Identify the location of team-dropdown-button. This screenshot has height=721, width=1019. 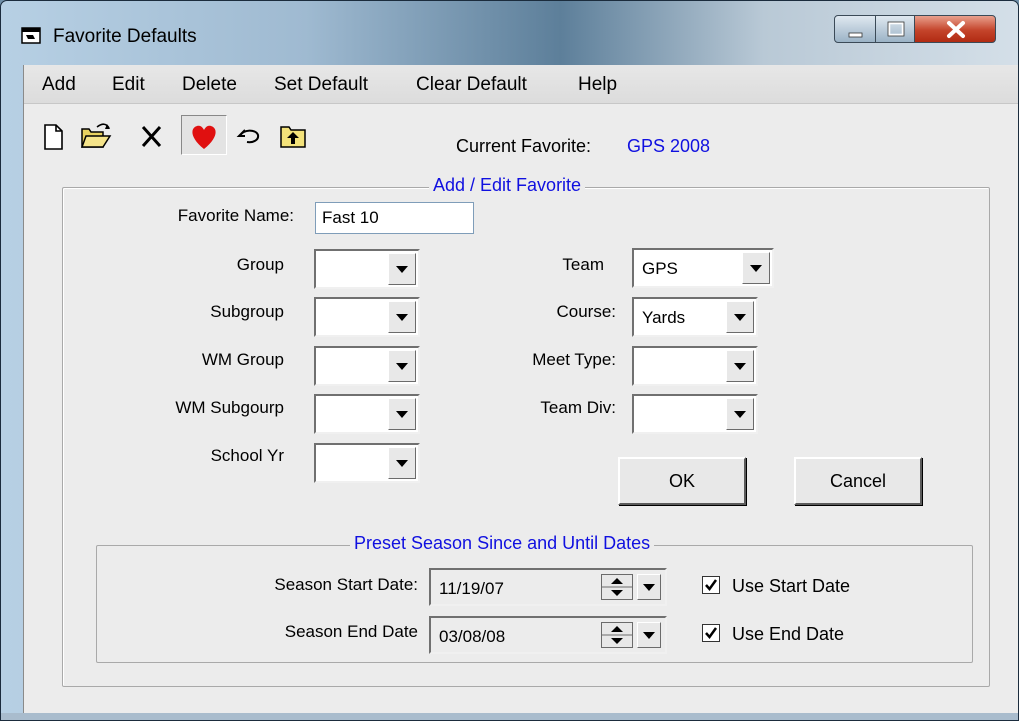
(756, 268).